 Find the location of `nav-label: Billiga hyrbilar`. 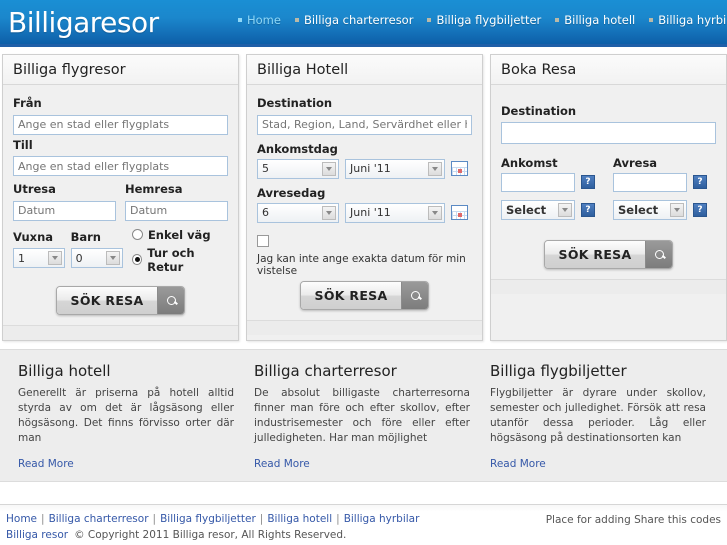

nav-label: Billiga hyrbilar is located at coordinates (692, 20).